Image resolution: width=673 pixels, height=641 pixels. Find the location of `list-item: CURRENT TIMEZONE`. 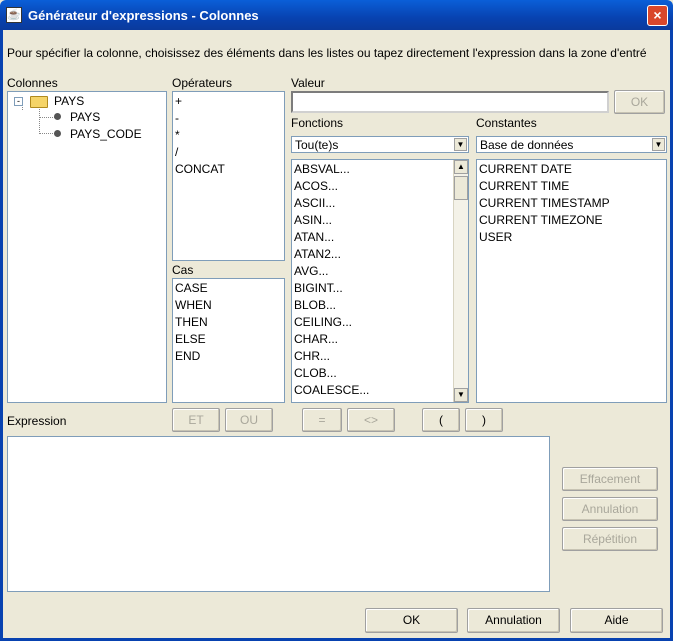

list-item: CURRENT TIMEZONE is located at coordinates (571, 220).